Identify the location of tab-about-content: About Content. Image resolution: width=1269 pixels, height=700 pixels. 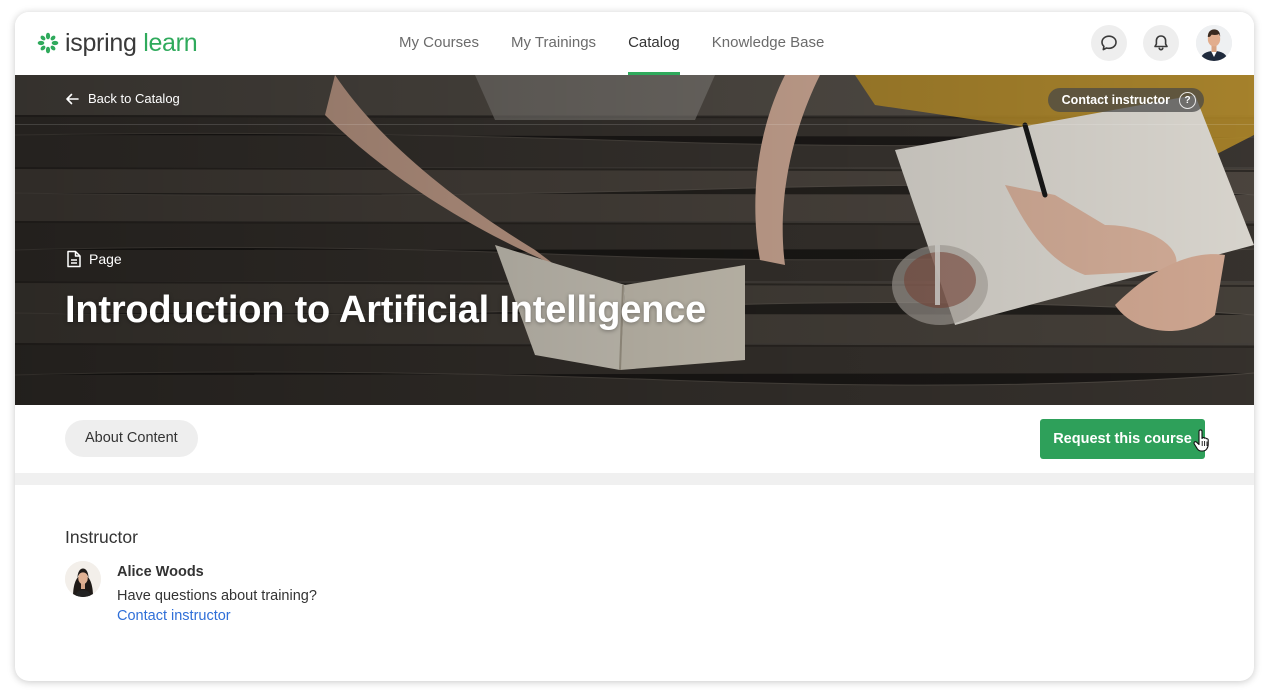
(131, 438).